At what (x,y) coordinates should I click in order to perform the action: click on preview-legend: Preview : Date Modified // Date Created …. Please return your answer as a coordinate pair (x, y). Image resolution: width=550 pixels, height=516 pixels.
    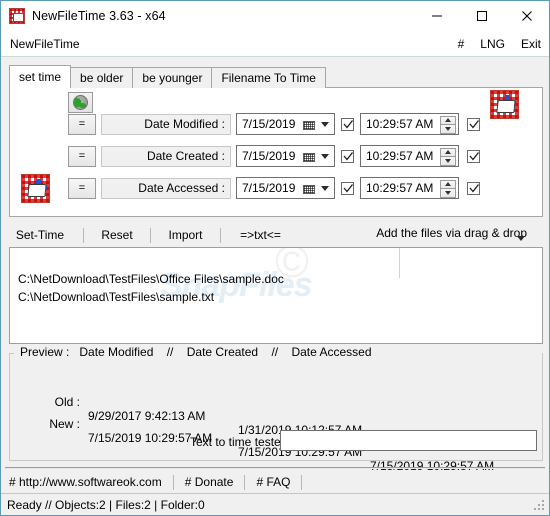
    Looking at the image, I should click on (196, 352).